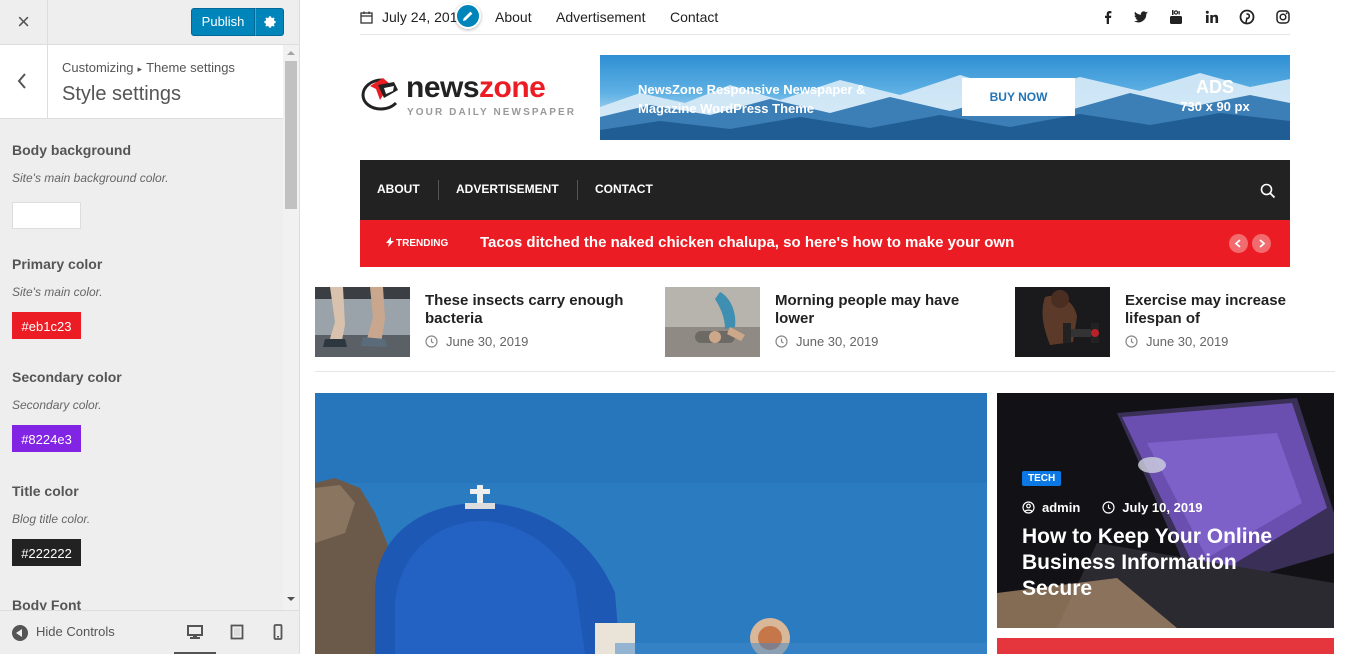 The image size is (1346, 654). What do you see at coordinates (390, 242) in the screenshot?
I see `lightning-icon` at bounding box center [390, 242].